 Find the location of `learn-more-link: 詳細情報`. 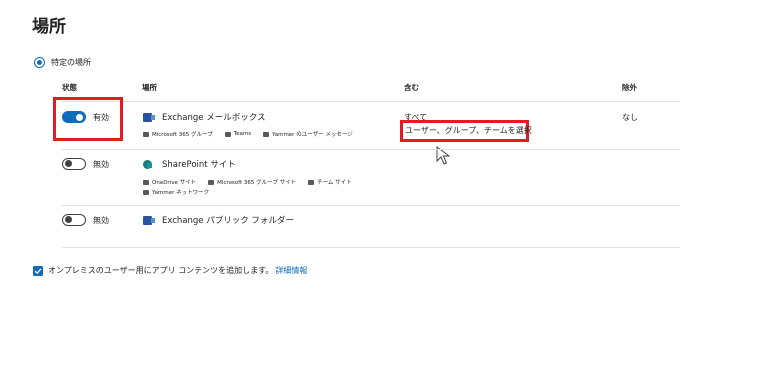

learn-more-link: 詳細情報 is located at coordinates (291, 270).